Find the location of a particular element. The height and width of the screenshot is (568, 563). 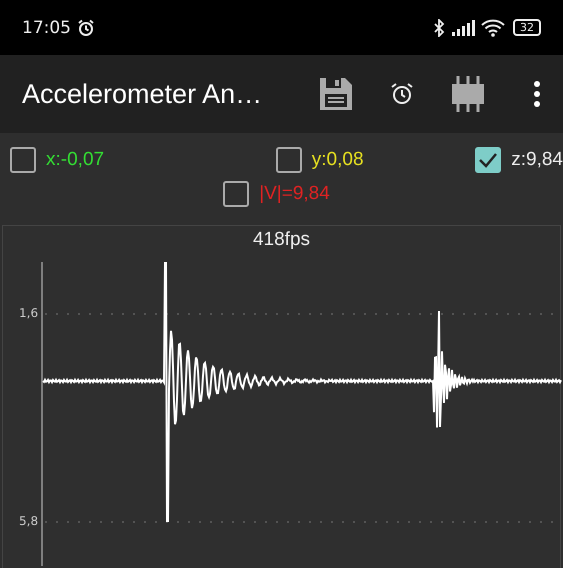

channel-reading: x:-0,07 is located at coordinates (75, 160).